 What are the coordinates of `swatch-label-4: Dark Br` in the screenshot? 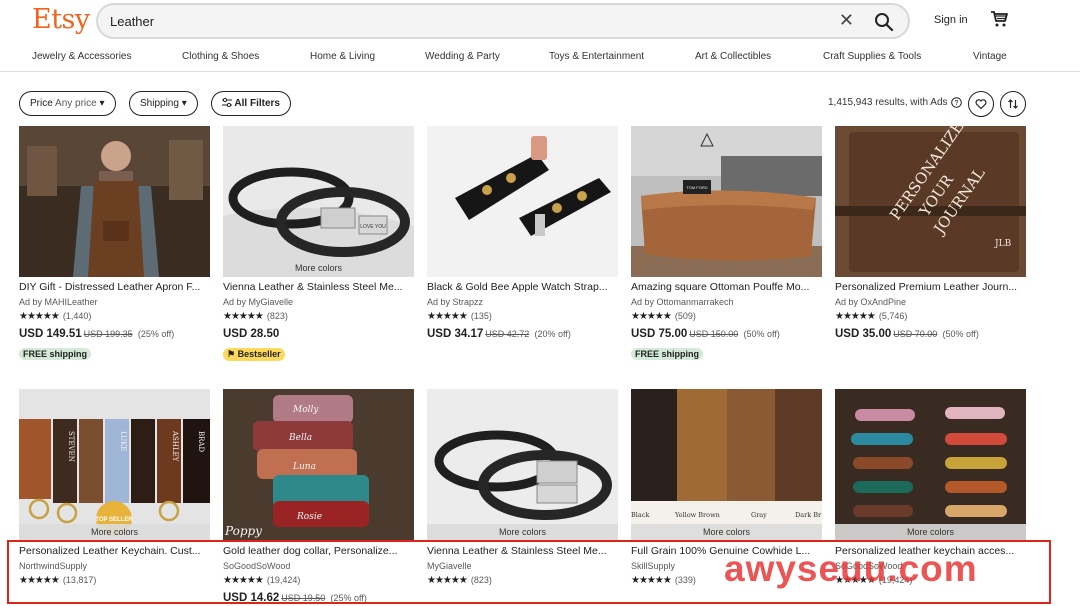 It's located at (808, 515).